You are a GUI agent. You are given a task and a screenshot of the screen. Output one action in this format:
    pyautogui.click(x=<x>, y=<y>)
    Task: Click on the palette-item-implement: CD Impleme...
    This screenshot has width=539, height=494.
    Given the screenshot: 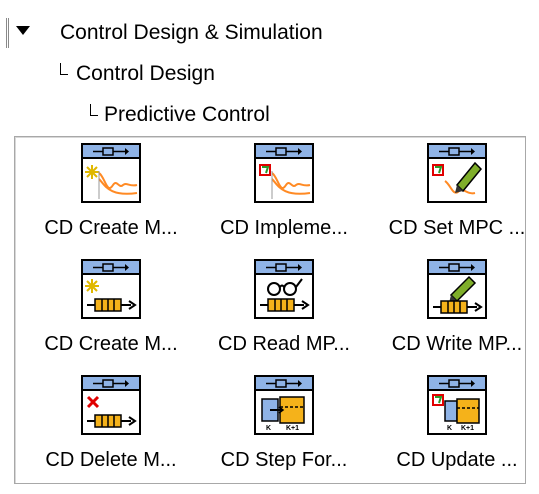 What is the action you would take?
    pyautogui.click(x=284, y=193)
    